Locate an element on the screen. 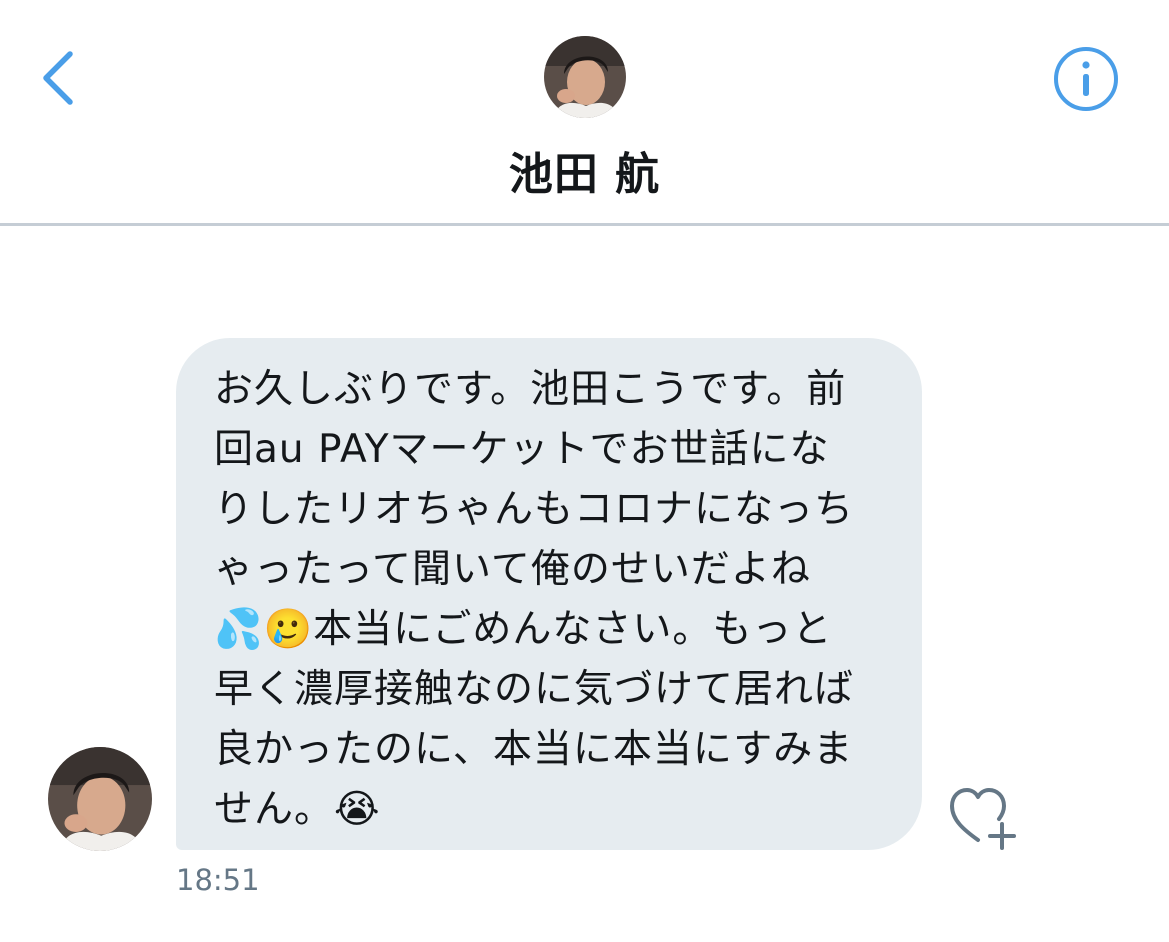  message-timestamp: 18:51 is located at coordinates (218, 880).